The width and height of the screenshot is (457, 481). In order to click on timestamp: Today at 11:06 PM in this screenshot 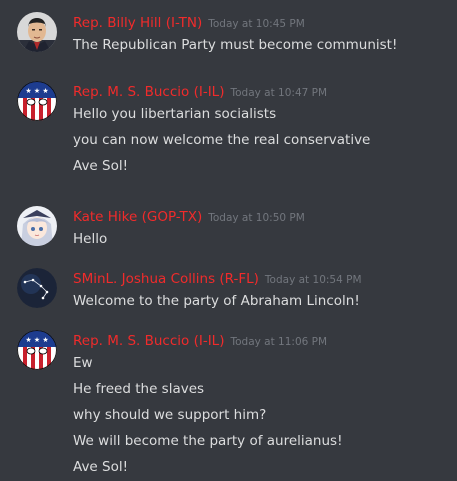, I will do `click(279, 342)`.